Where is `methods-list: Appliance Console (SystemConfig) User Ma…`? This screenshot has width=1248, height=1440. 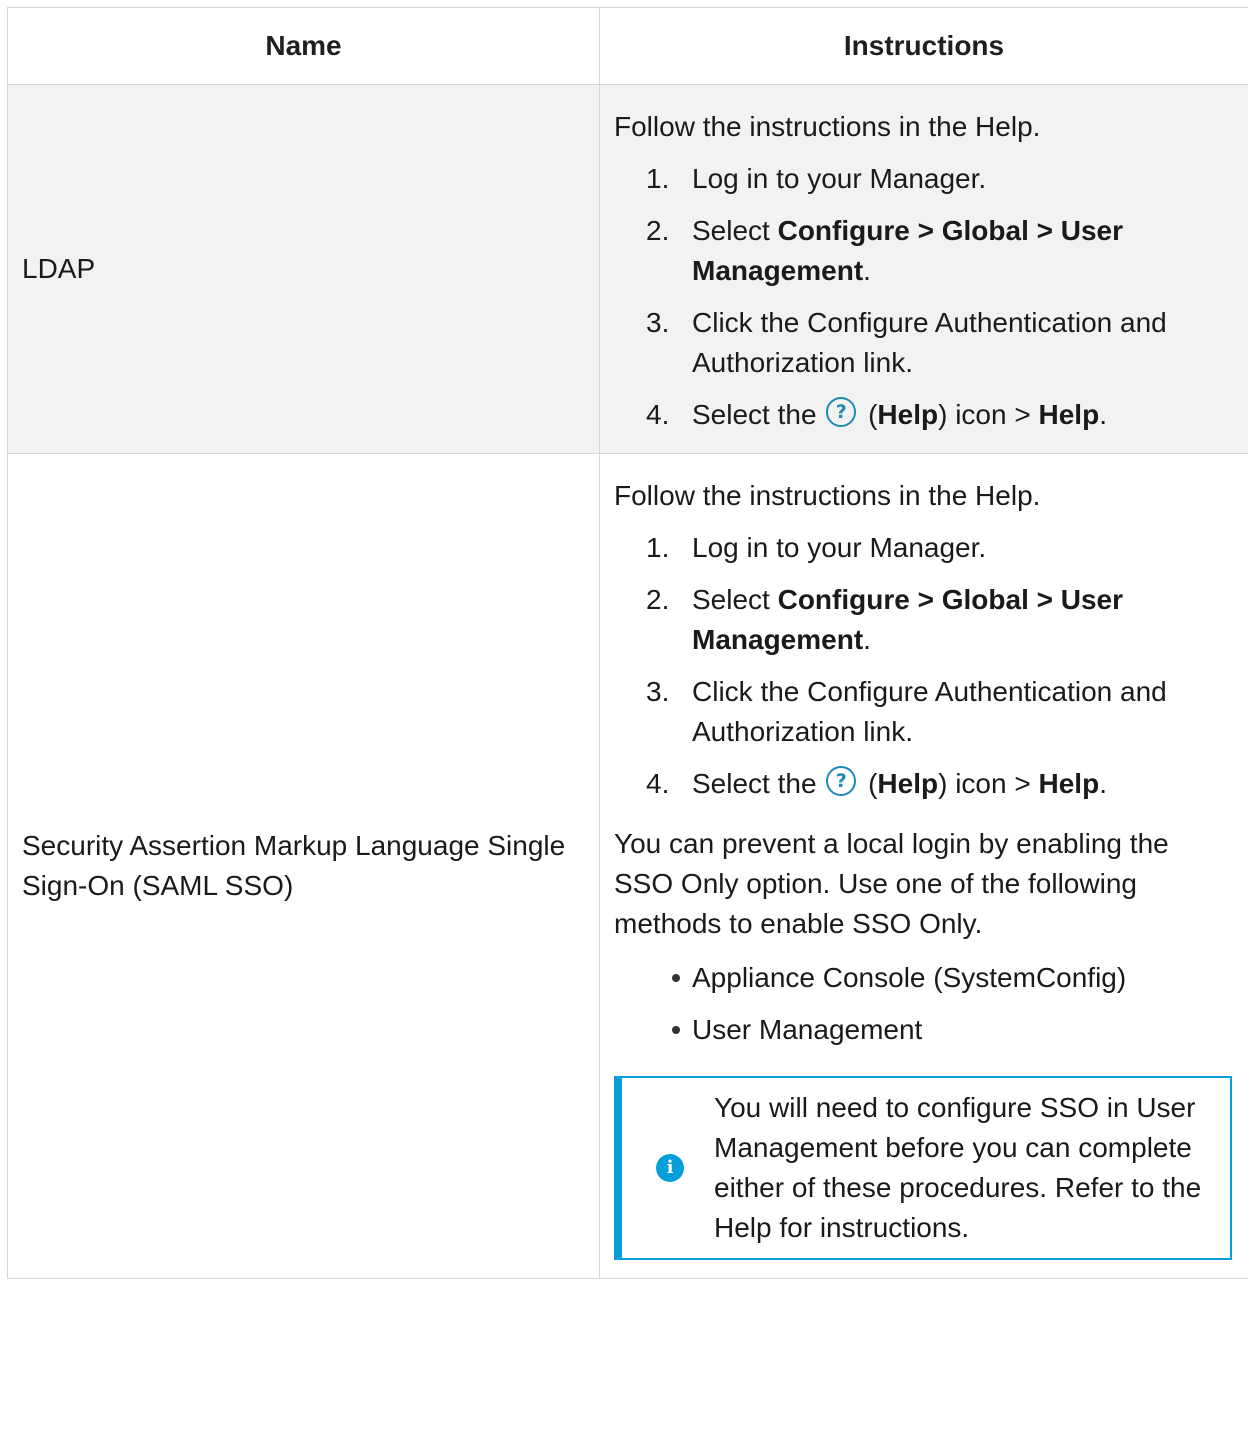
methods-list: Appliance Console (SystemConfig) User Ma… is located at coordinates (924, 1004).